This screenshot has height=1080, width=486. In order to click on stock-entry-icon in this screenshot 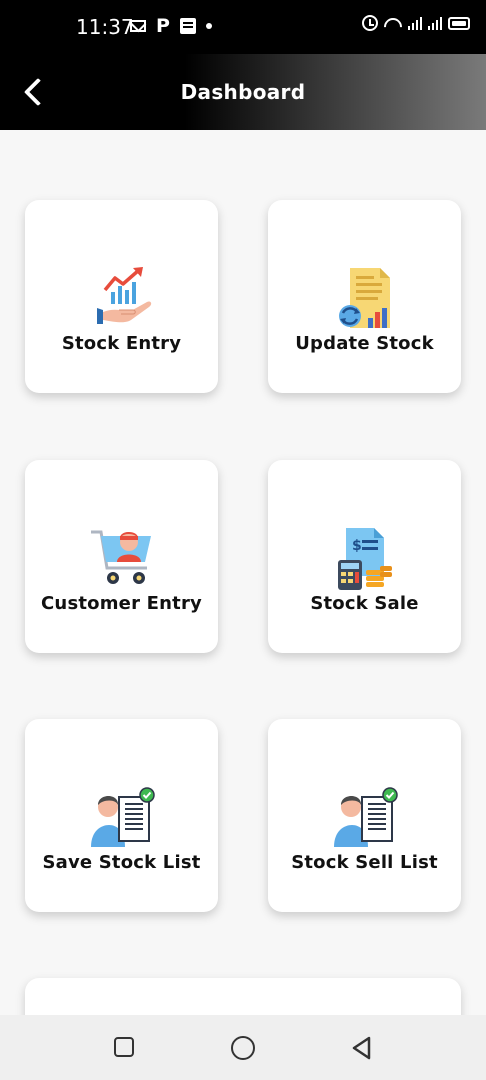, I will do `click(123, 295)`.